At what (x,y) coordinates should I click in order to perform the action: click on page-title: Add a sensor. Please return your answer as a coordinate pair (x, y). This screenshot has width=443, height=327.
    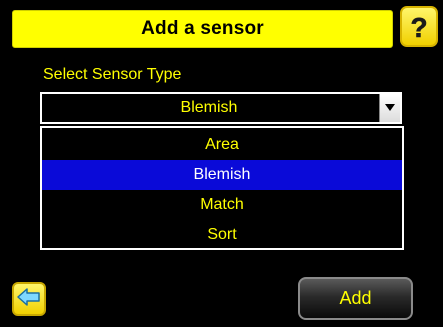
    Looking at the image, I should click on (202, 28).